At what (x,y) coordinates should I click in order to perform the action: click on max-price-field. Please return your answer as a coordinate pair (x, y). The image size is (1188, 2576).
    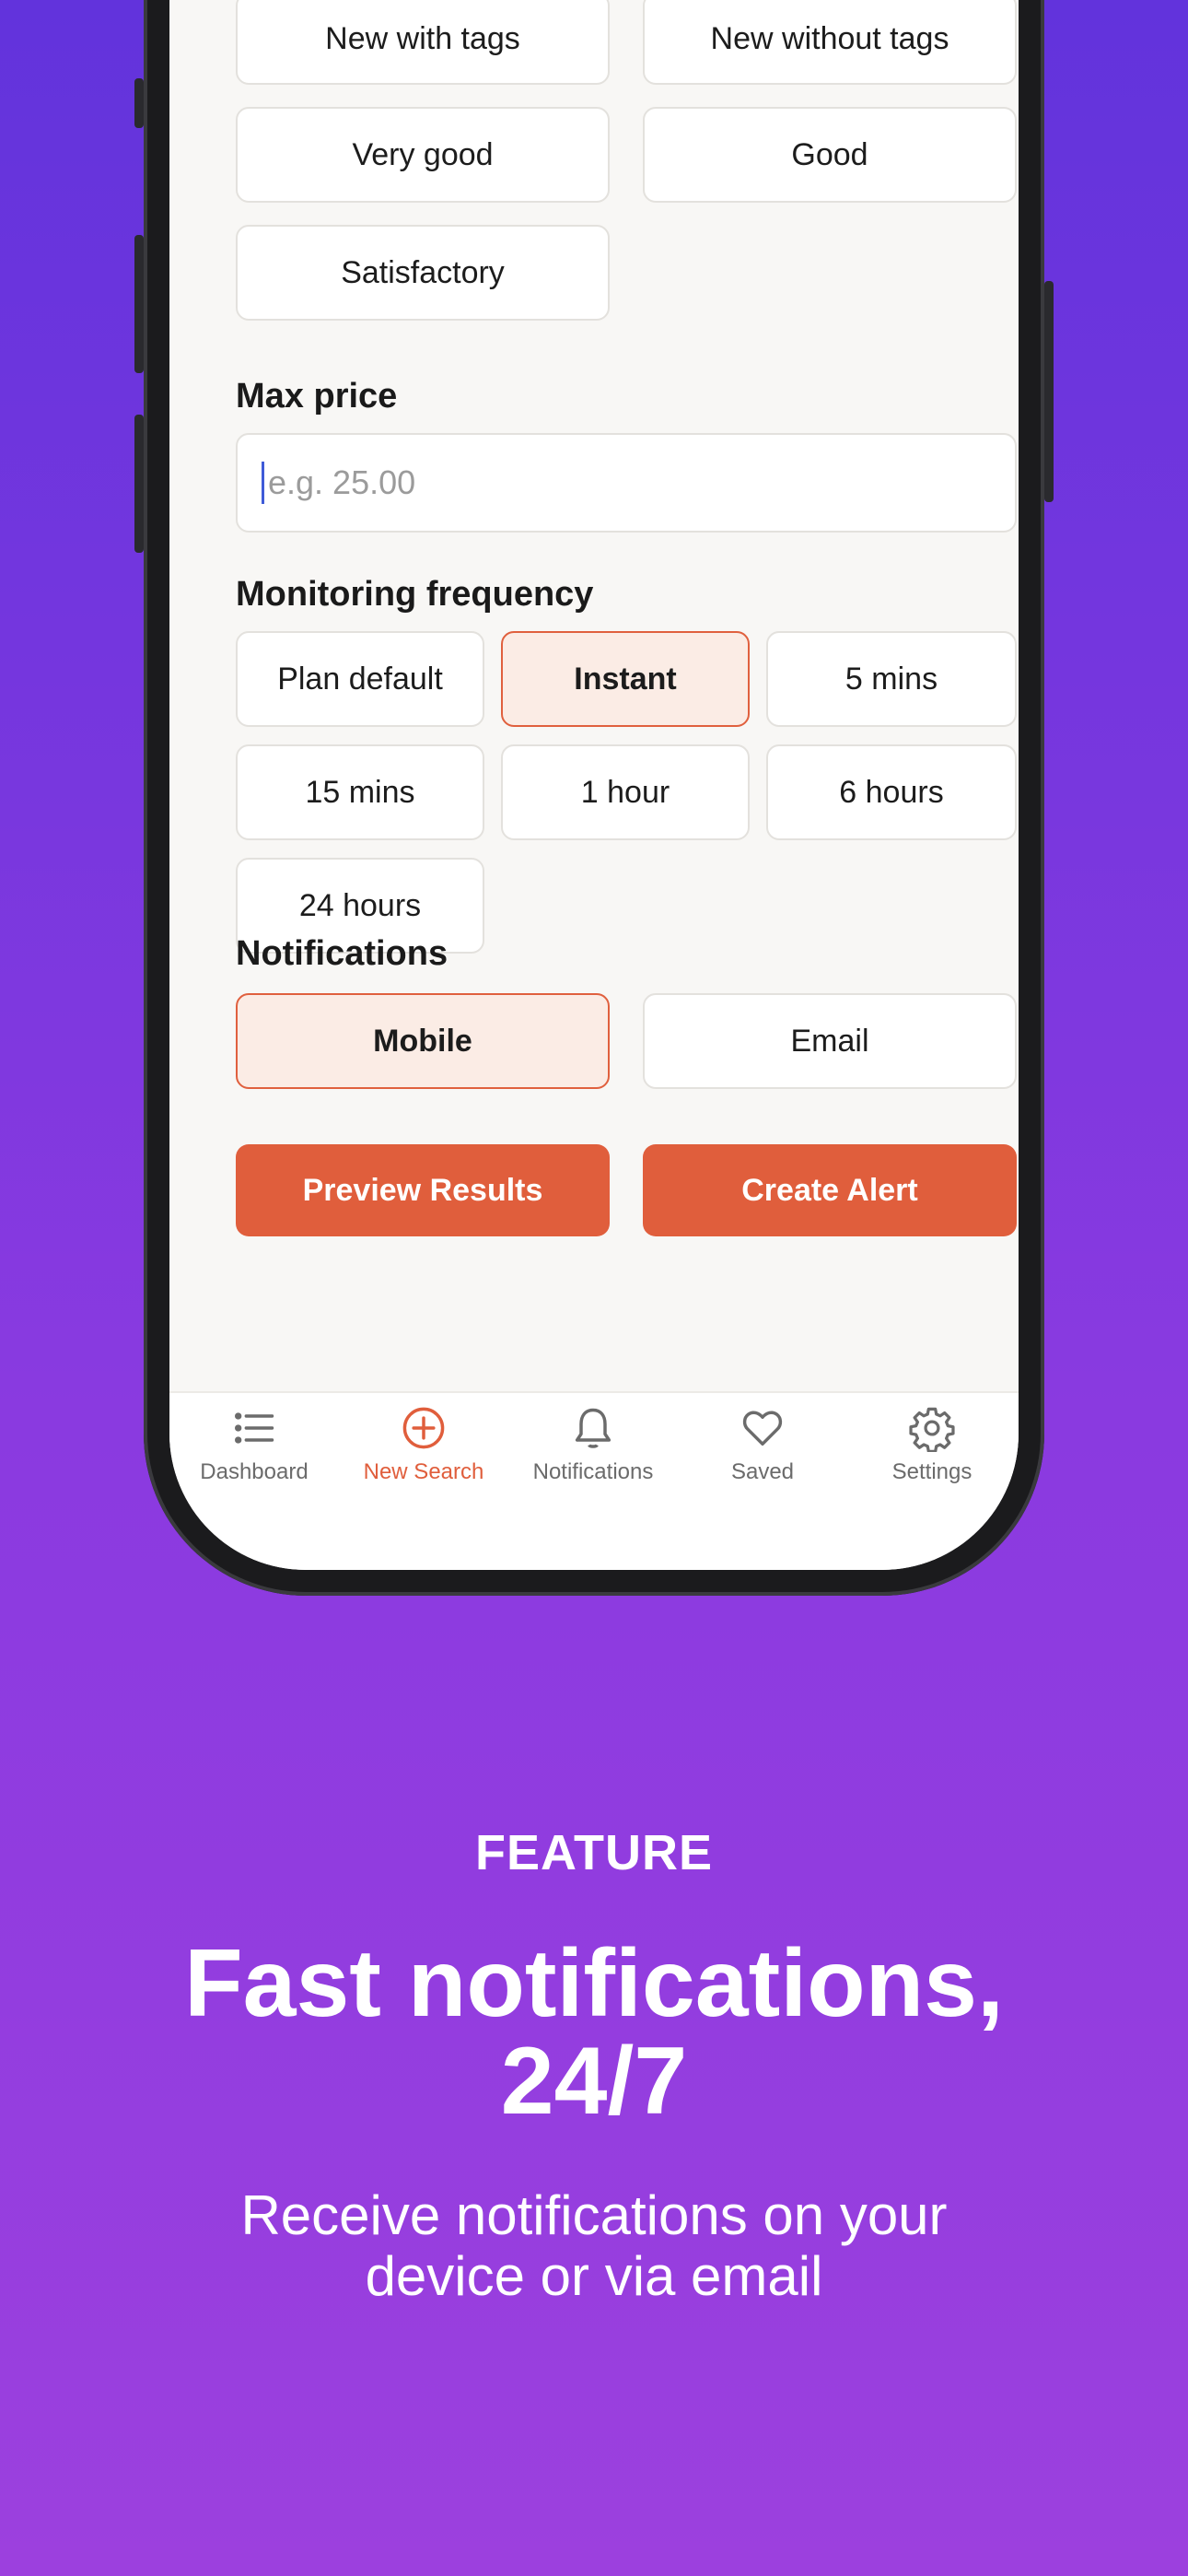
    Looking at the image, I should click on (626, 483).